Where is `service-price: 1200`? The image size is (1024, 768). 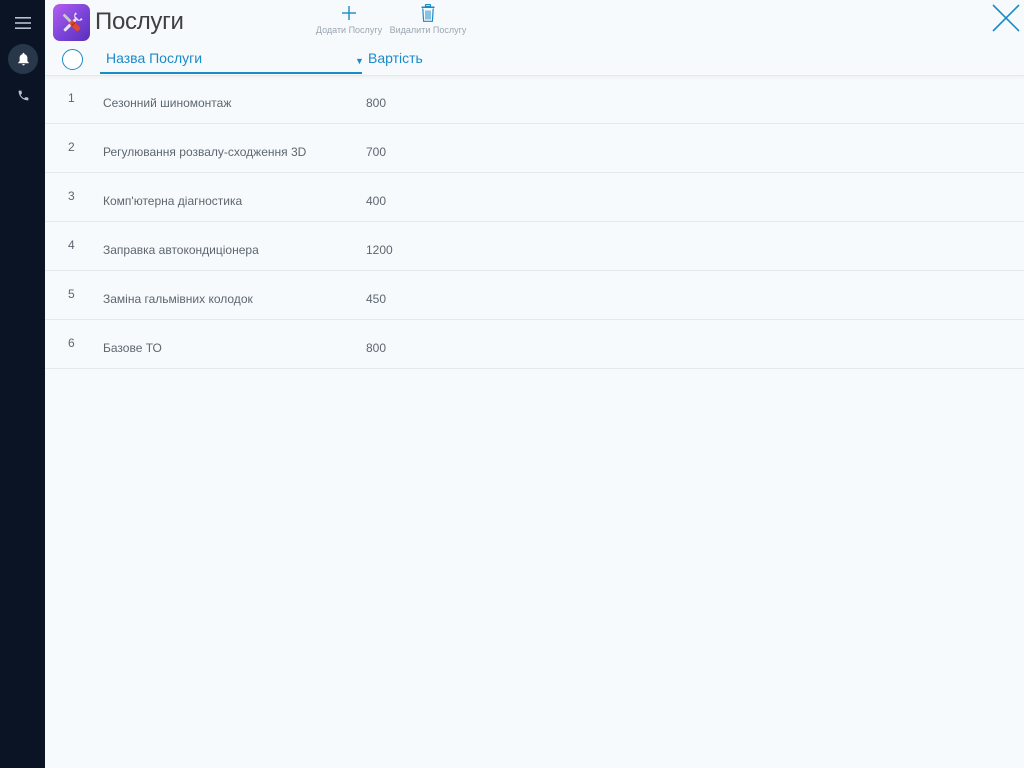
service-price: 1200 is located at coordinates (379, 250).